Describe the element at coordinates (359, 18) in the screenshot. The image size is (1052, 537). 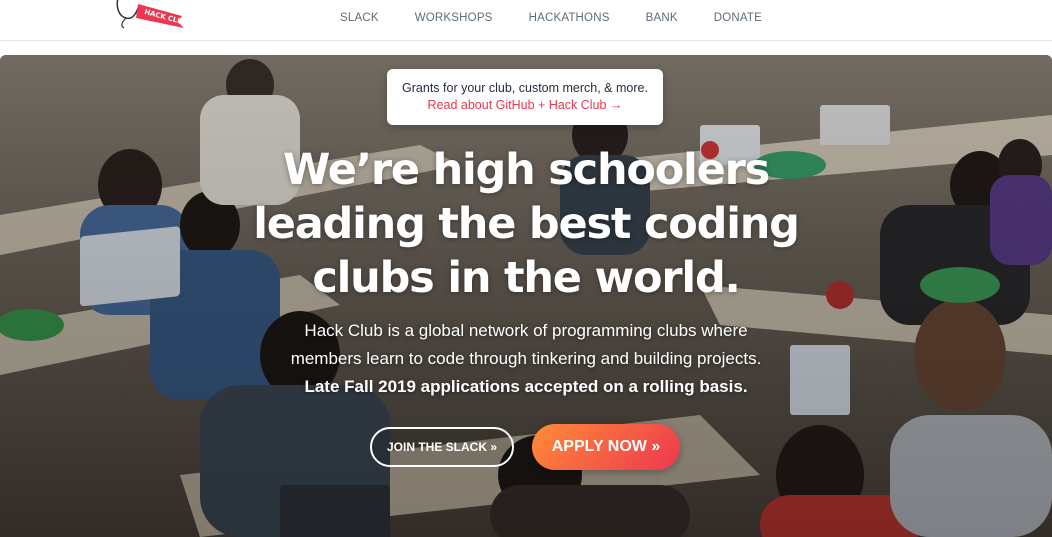
I see `nav-slack: SLACK` at that location.